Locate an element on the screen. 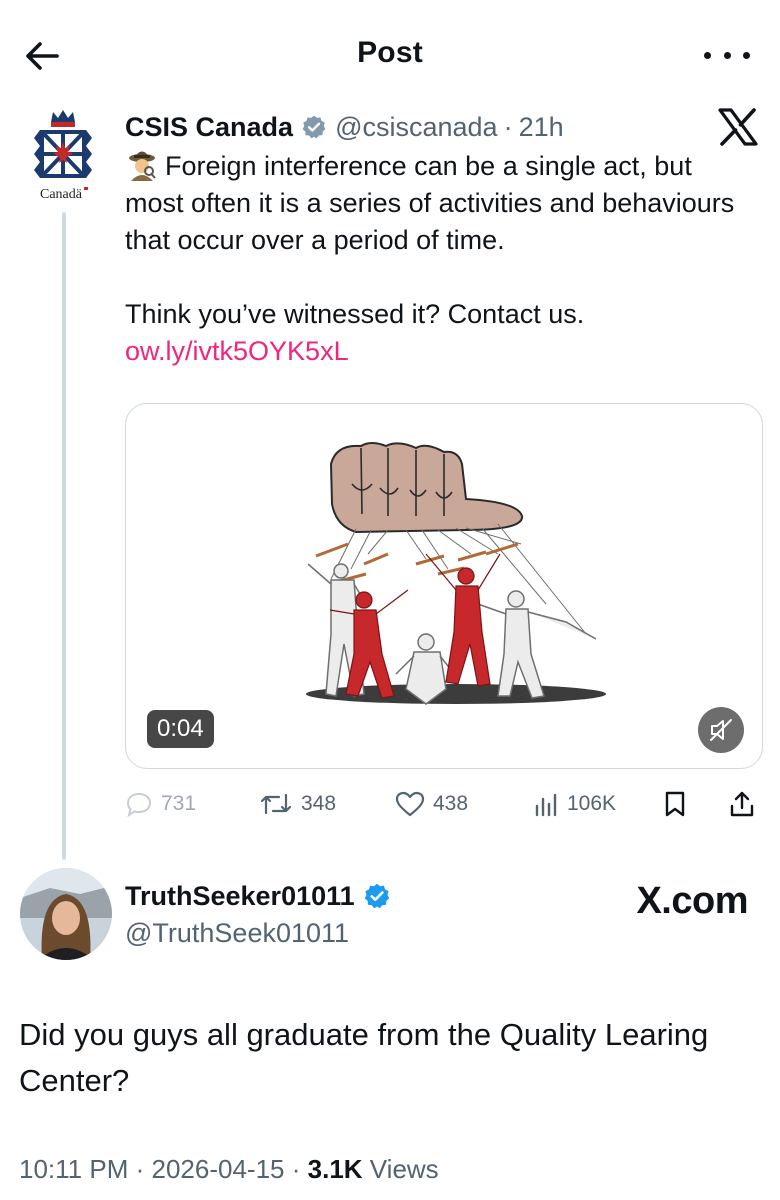 The height and width of the screenshot is (1200, 780). author-name: CSIS Canada is located at coordinates (209, 127).